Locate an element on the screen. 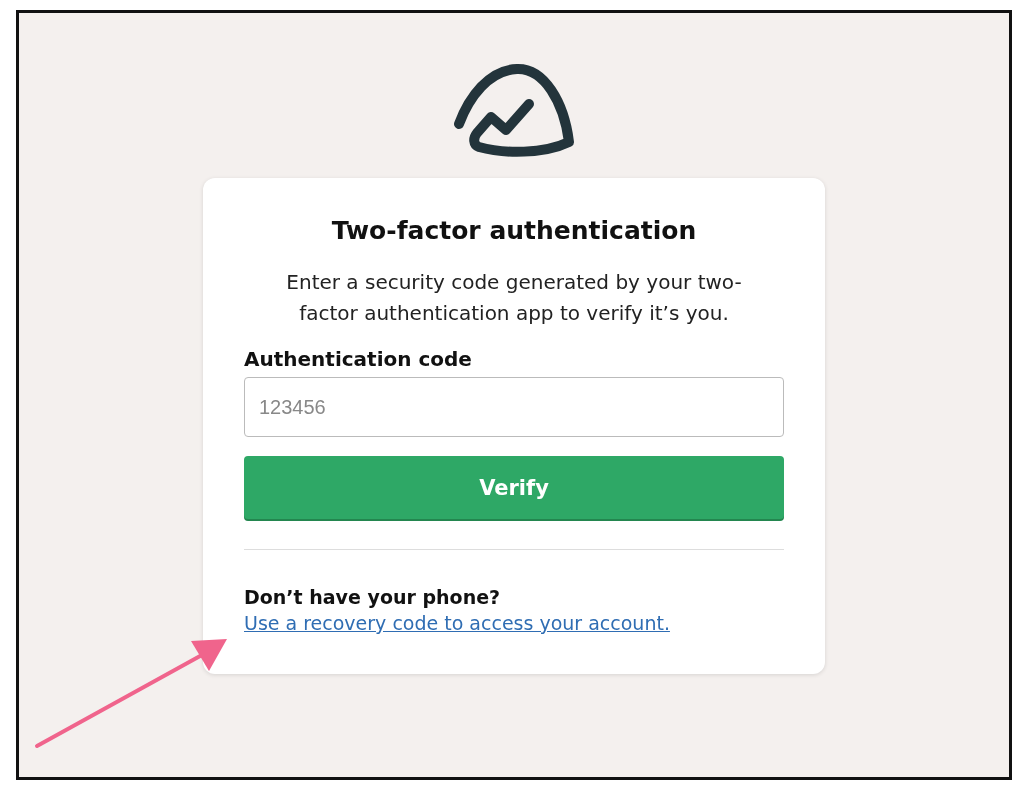  description-text: Enter a security code generated by your two-factor authentication app to verify it’s you. is located at coordinates (514, 298).